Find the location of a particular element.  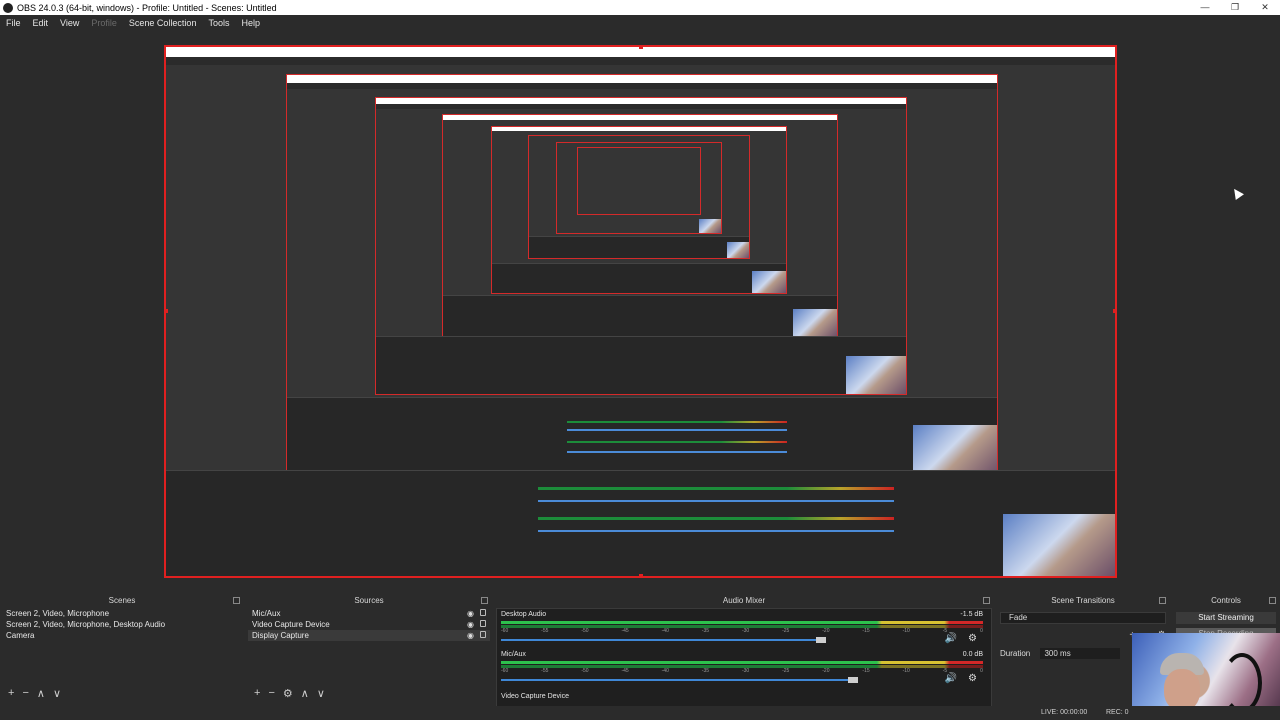

scenes-header: Scenes is located at coordinates (122, 601).